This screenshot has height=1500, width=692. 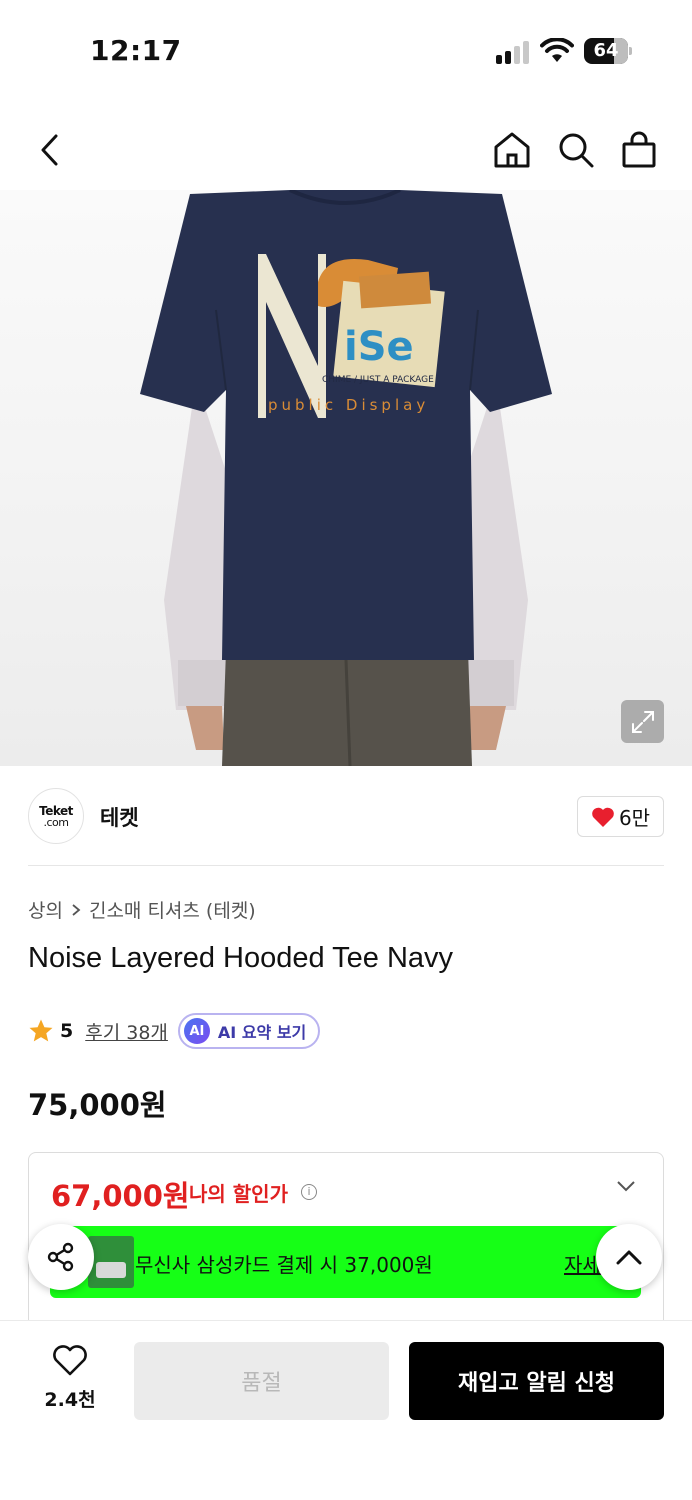 What do you see at coordinates (172, 909) in the screenshot?
I see `breadcrumb-subcategory: 긴소매 티셔츠 (테켓)` at bounding box center [172, 909].